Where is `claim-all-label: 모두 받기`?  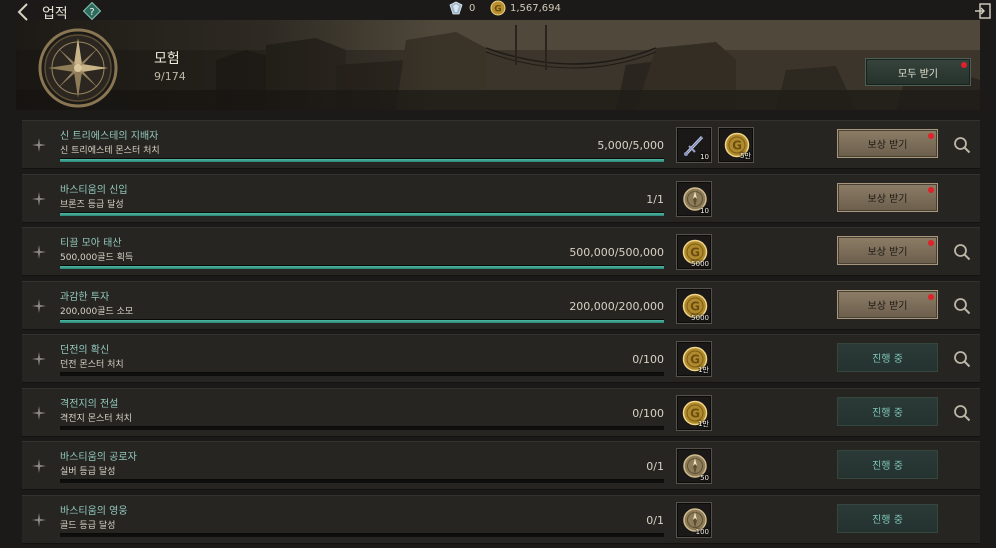 claim-all-label: 모두 받기 is located at coordinates (918, 74).